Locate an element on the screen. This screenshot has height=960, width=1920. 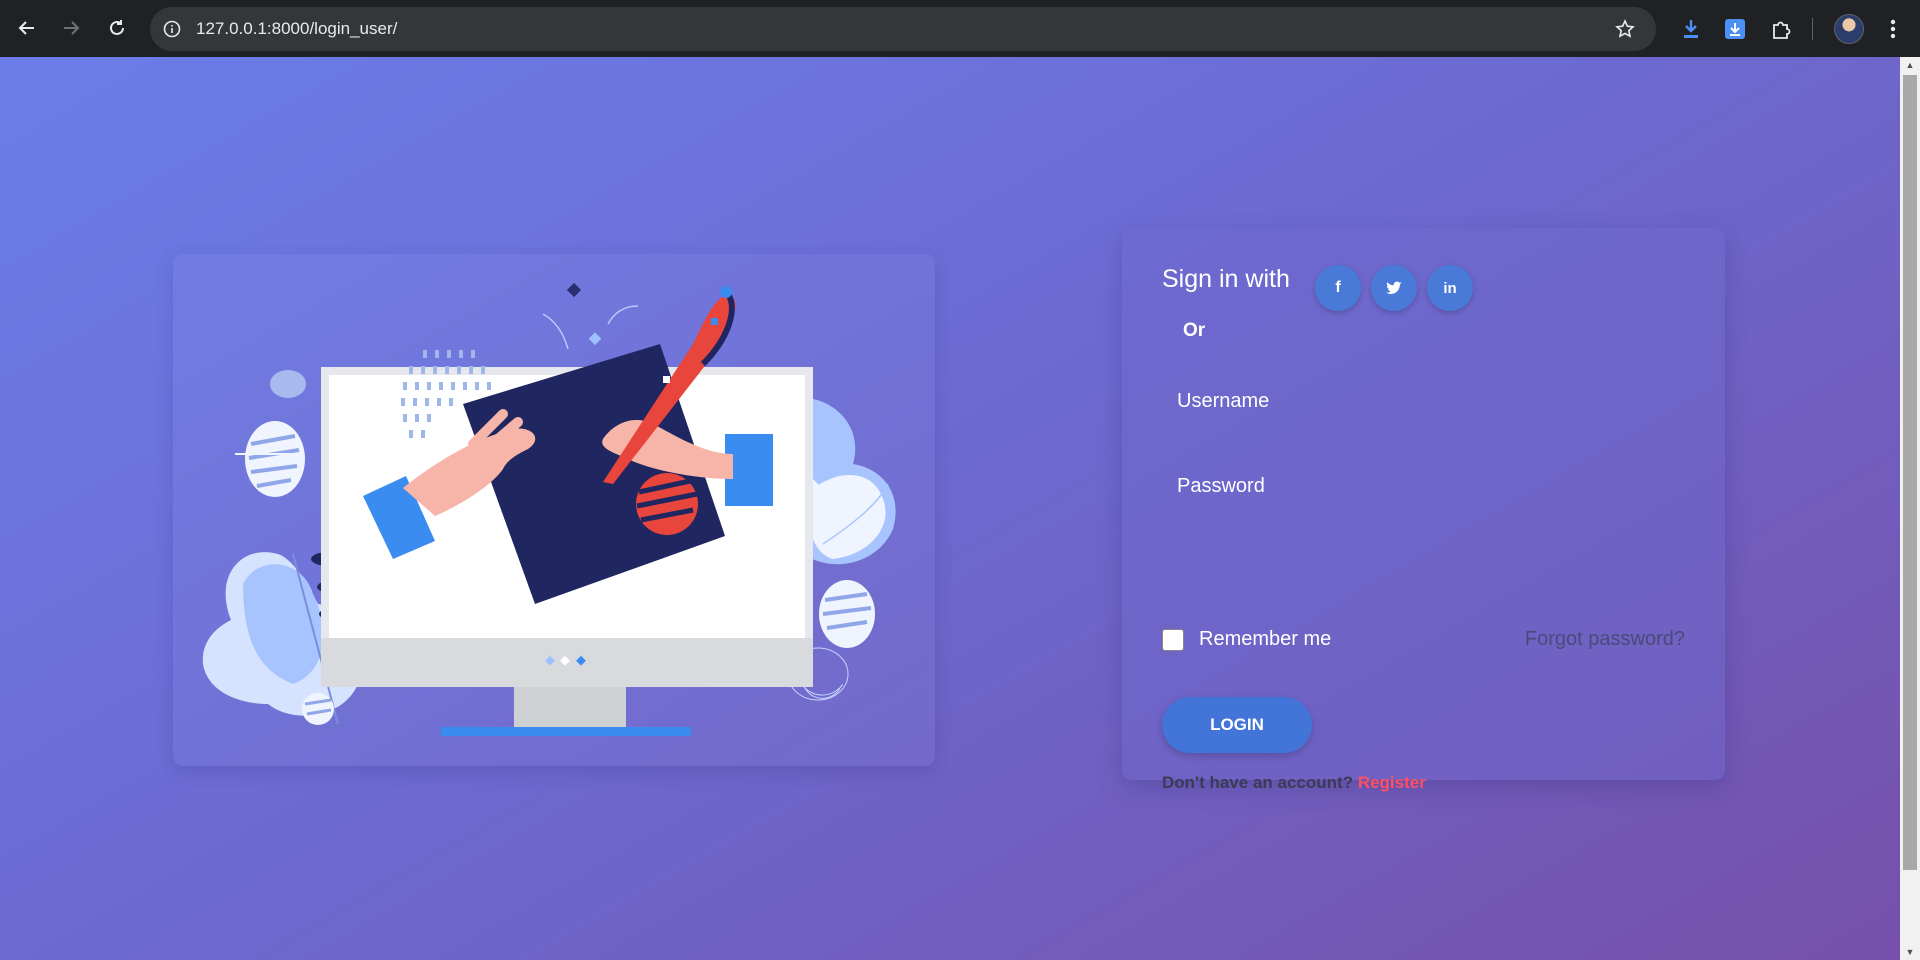
password-input is located at coordinates (1424, 486).